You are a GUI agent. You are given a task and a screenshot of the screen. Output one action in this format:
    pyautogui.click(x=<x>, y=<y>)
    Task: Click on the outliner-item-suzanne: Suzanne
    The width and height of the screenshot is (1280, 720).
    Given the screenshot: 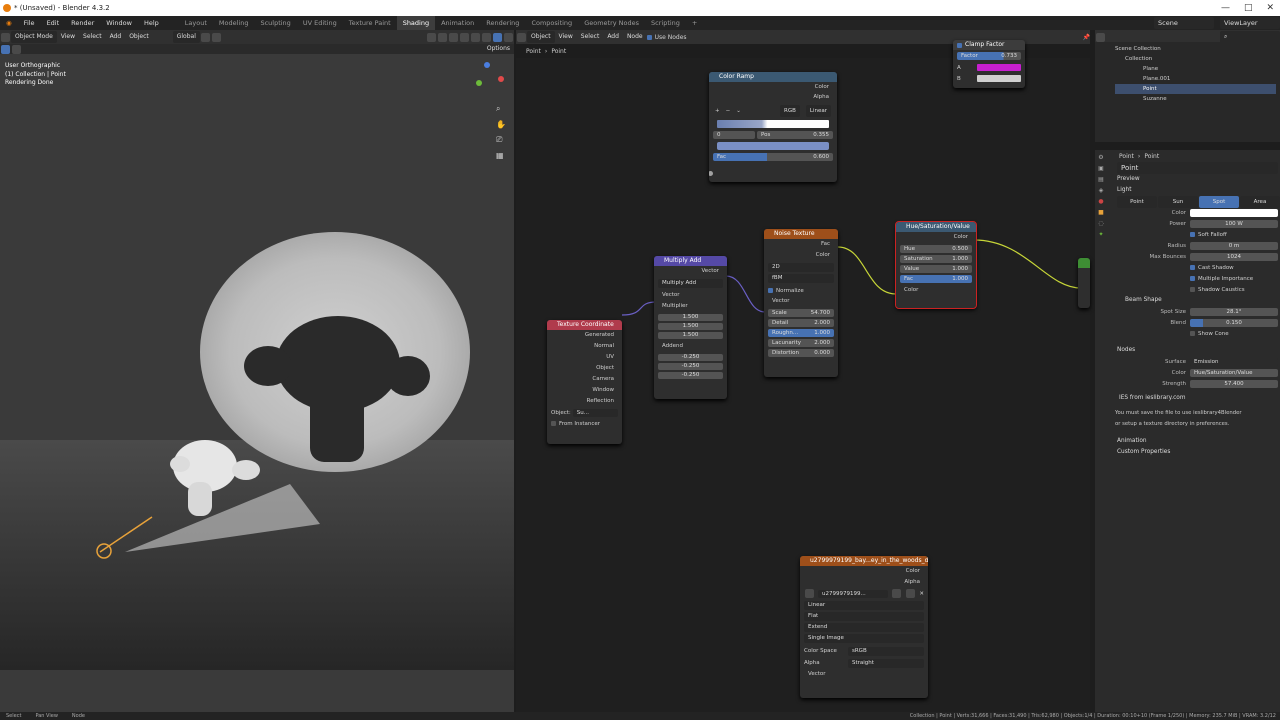 What is the action you would take?
    pyautogui.click(x=1195, y=99)
    